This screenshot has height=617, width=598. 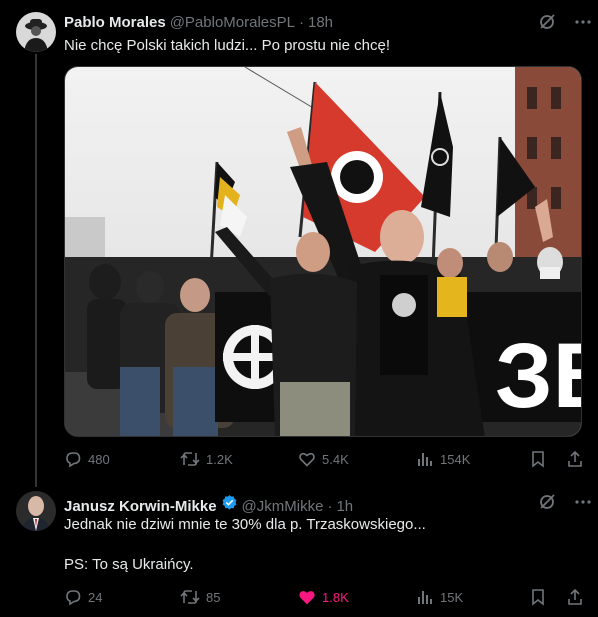 What do you see at coordinates (466, 597) in the screenshot?
I see `views-button: 15K` at bounding box center [466, 597].